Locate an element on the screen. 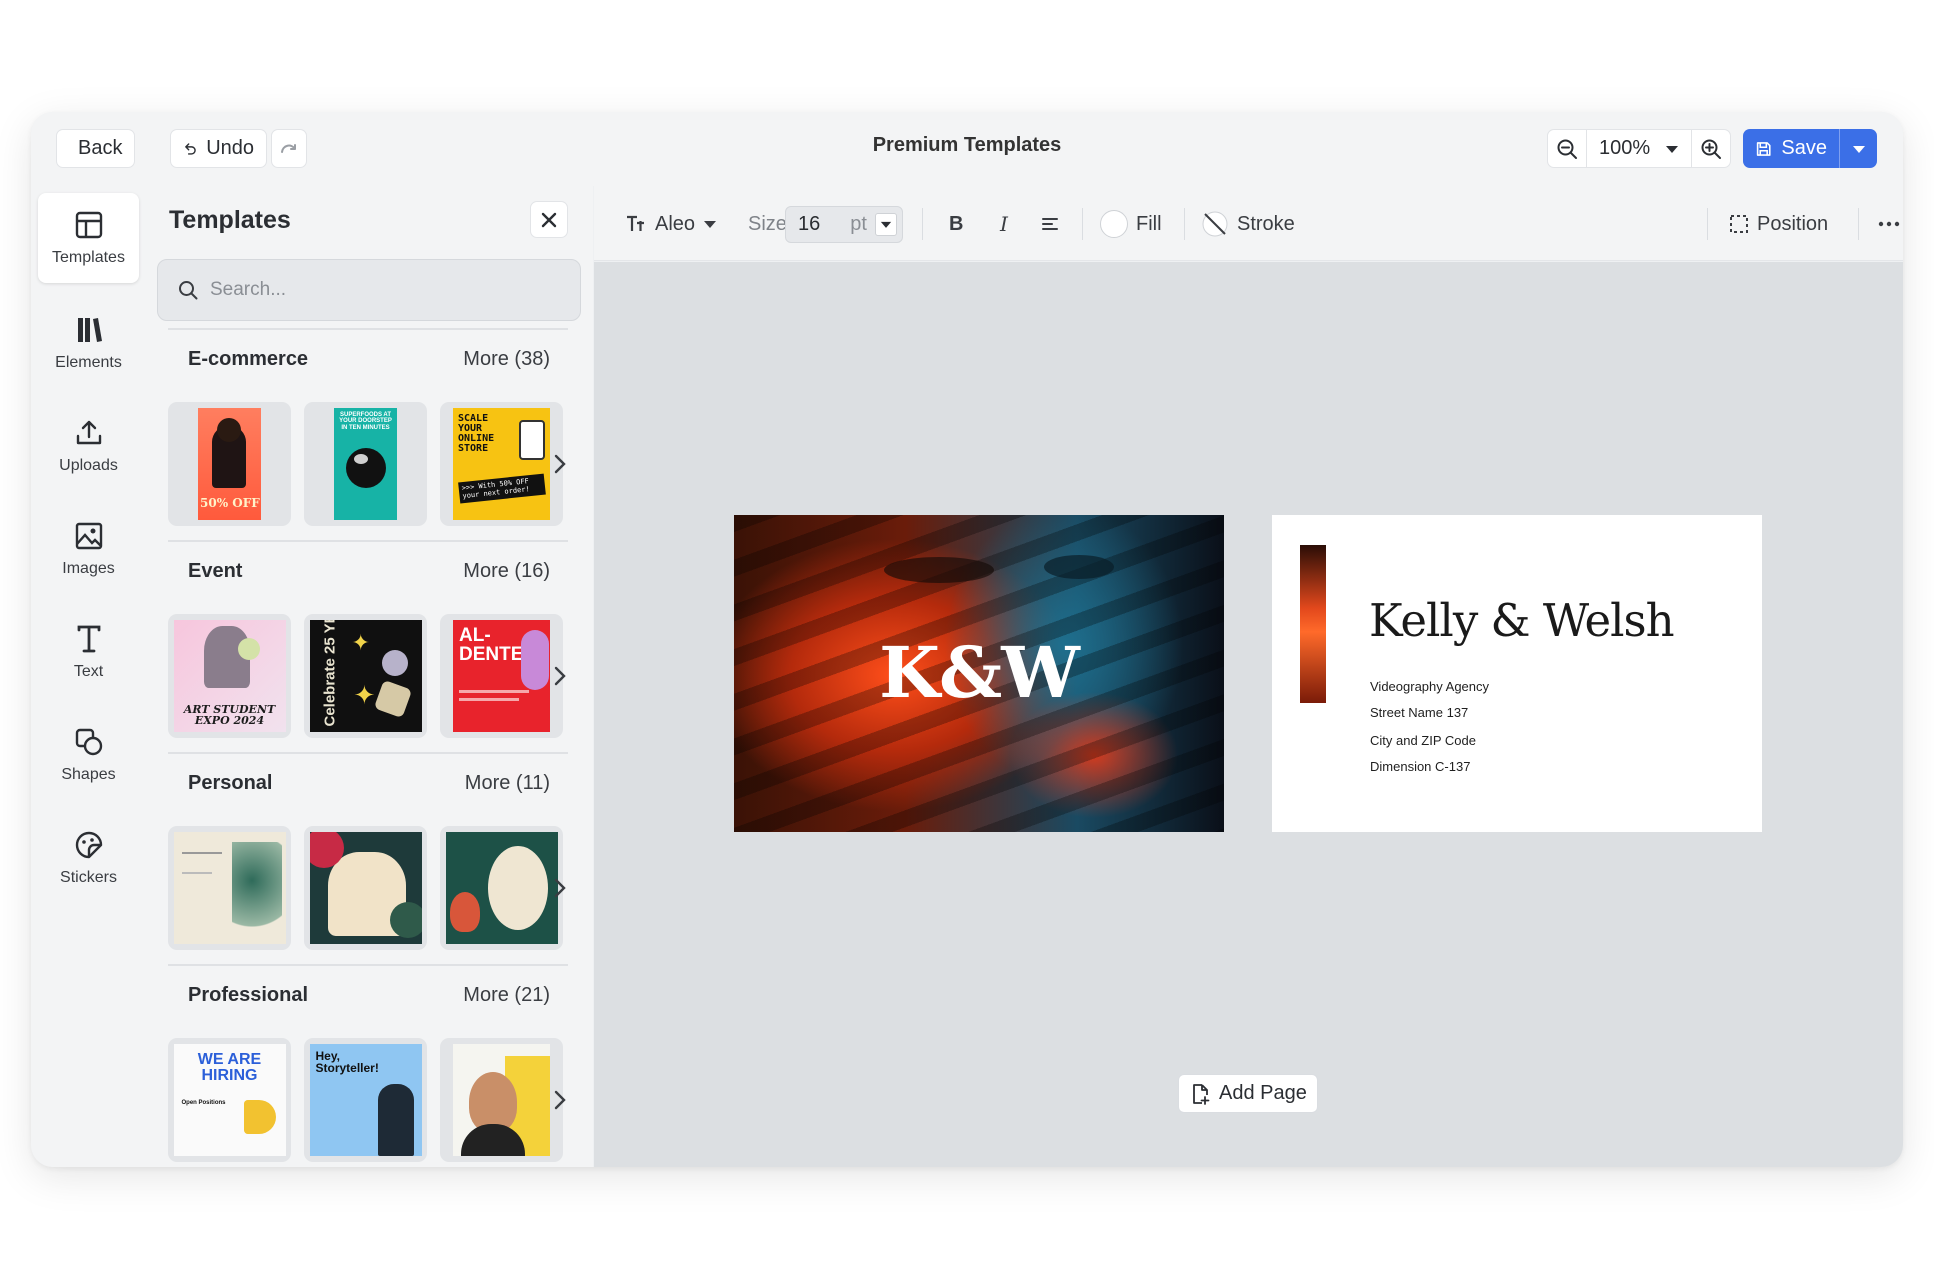  stroke-button: Stroke is located at coordinates (1248, 224).